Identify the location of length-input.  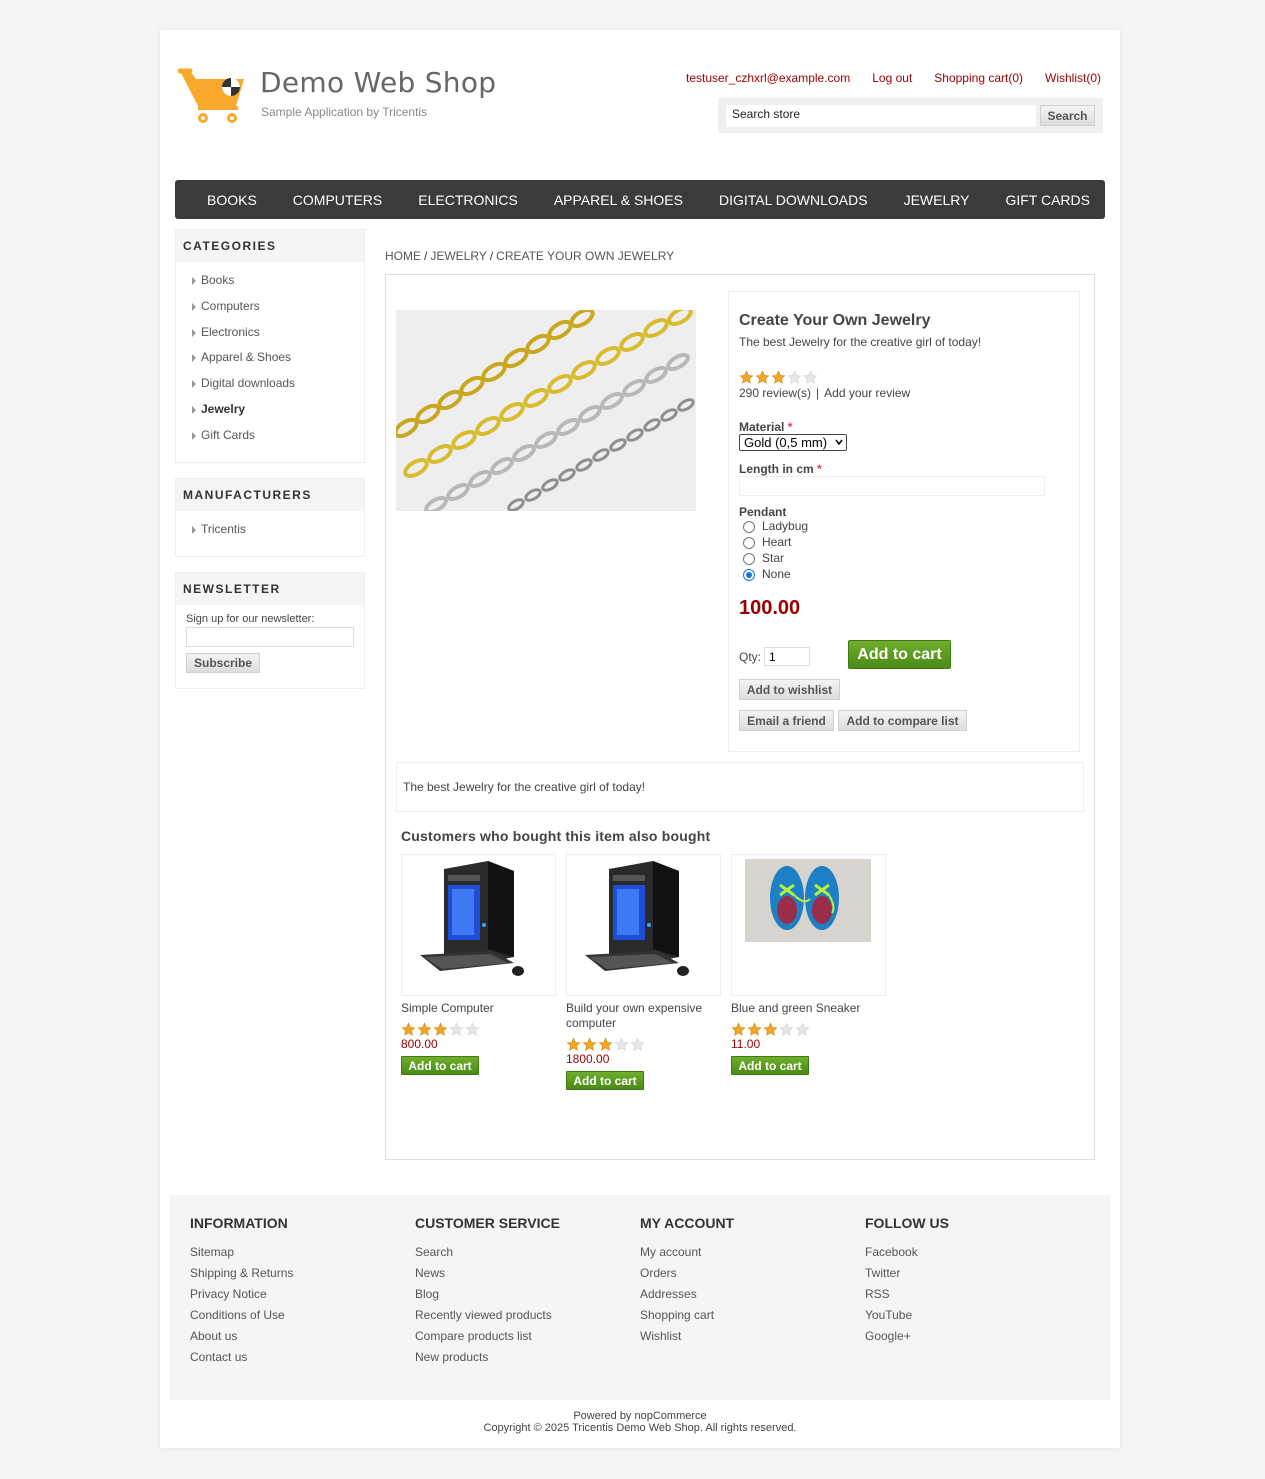
(892, 486).